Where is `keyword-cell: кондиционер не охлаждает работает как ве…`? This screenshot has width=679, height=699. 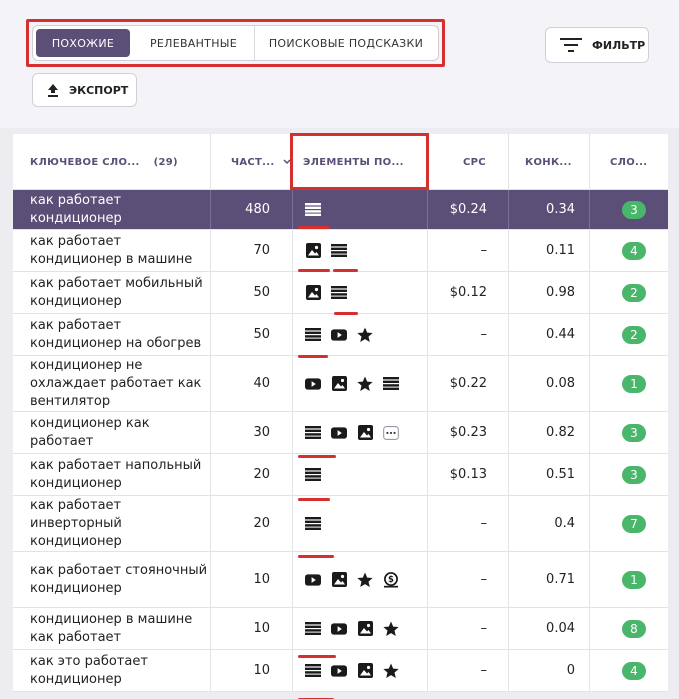 keyword-cell: кондиционер не охлаждает работает как ве… is located at coordinates (116, 383).